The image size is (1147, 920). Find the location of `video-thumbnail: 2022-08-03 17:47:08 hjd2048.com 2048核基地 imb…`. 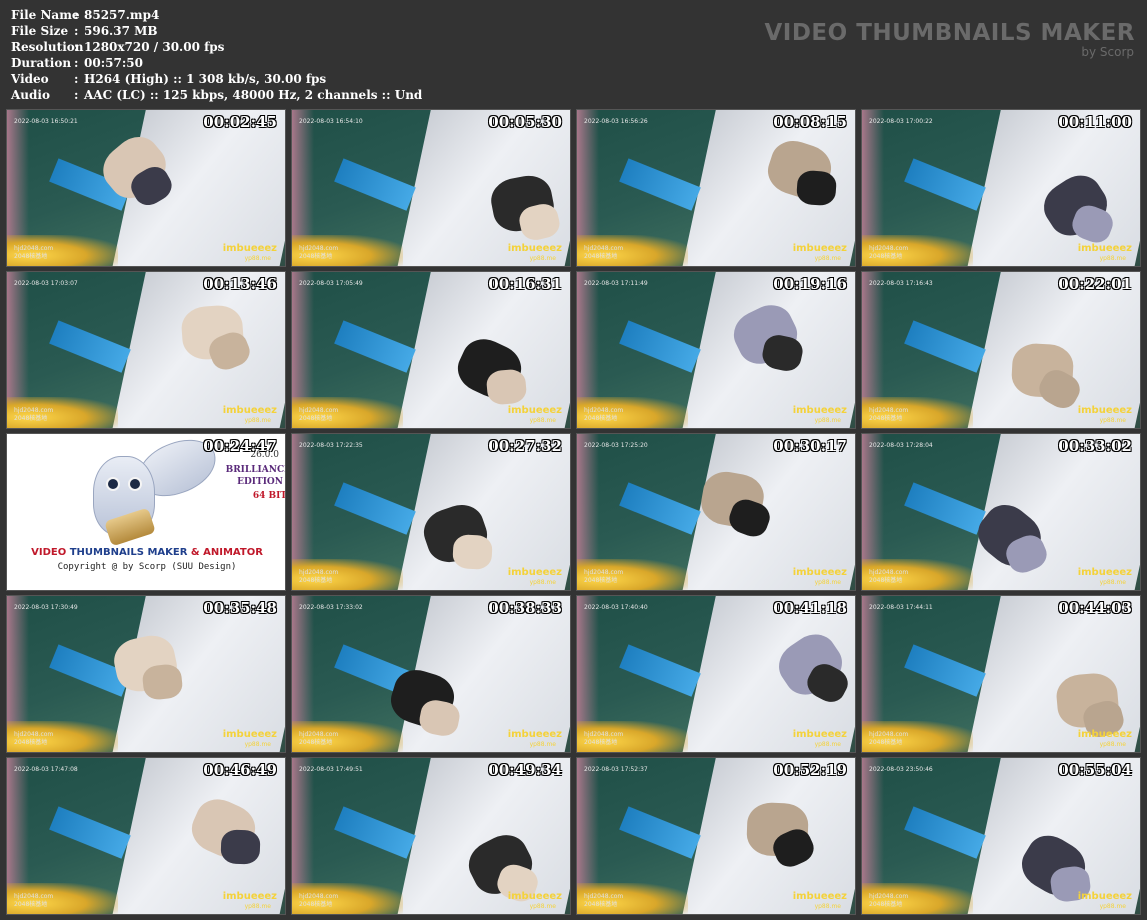

video-thumbnail: 2022-08-03 17:47:08 hjd2048.com 2048核基地 imb… is located at coordinates (146, 836).